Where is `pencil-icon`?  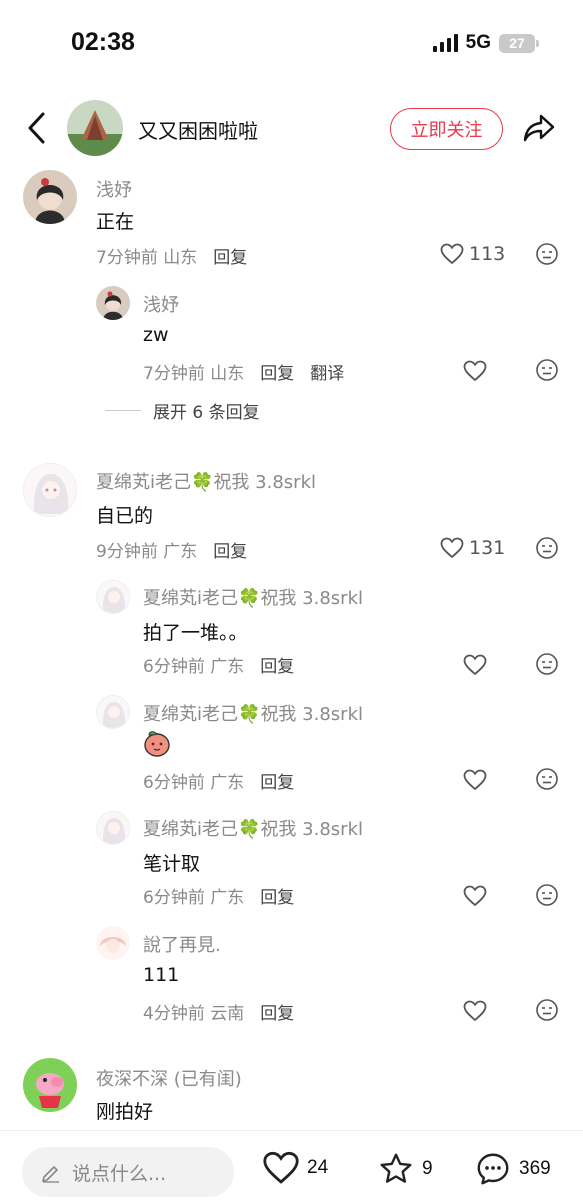
pencil-icon is located at coordinates (50, 1174).